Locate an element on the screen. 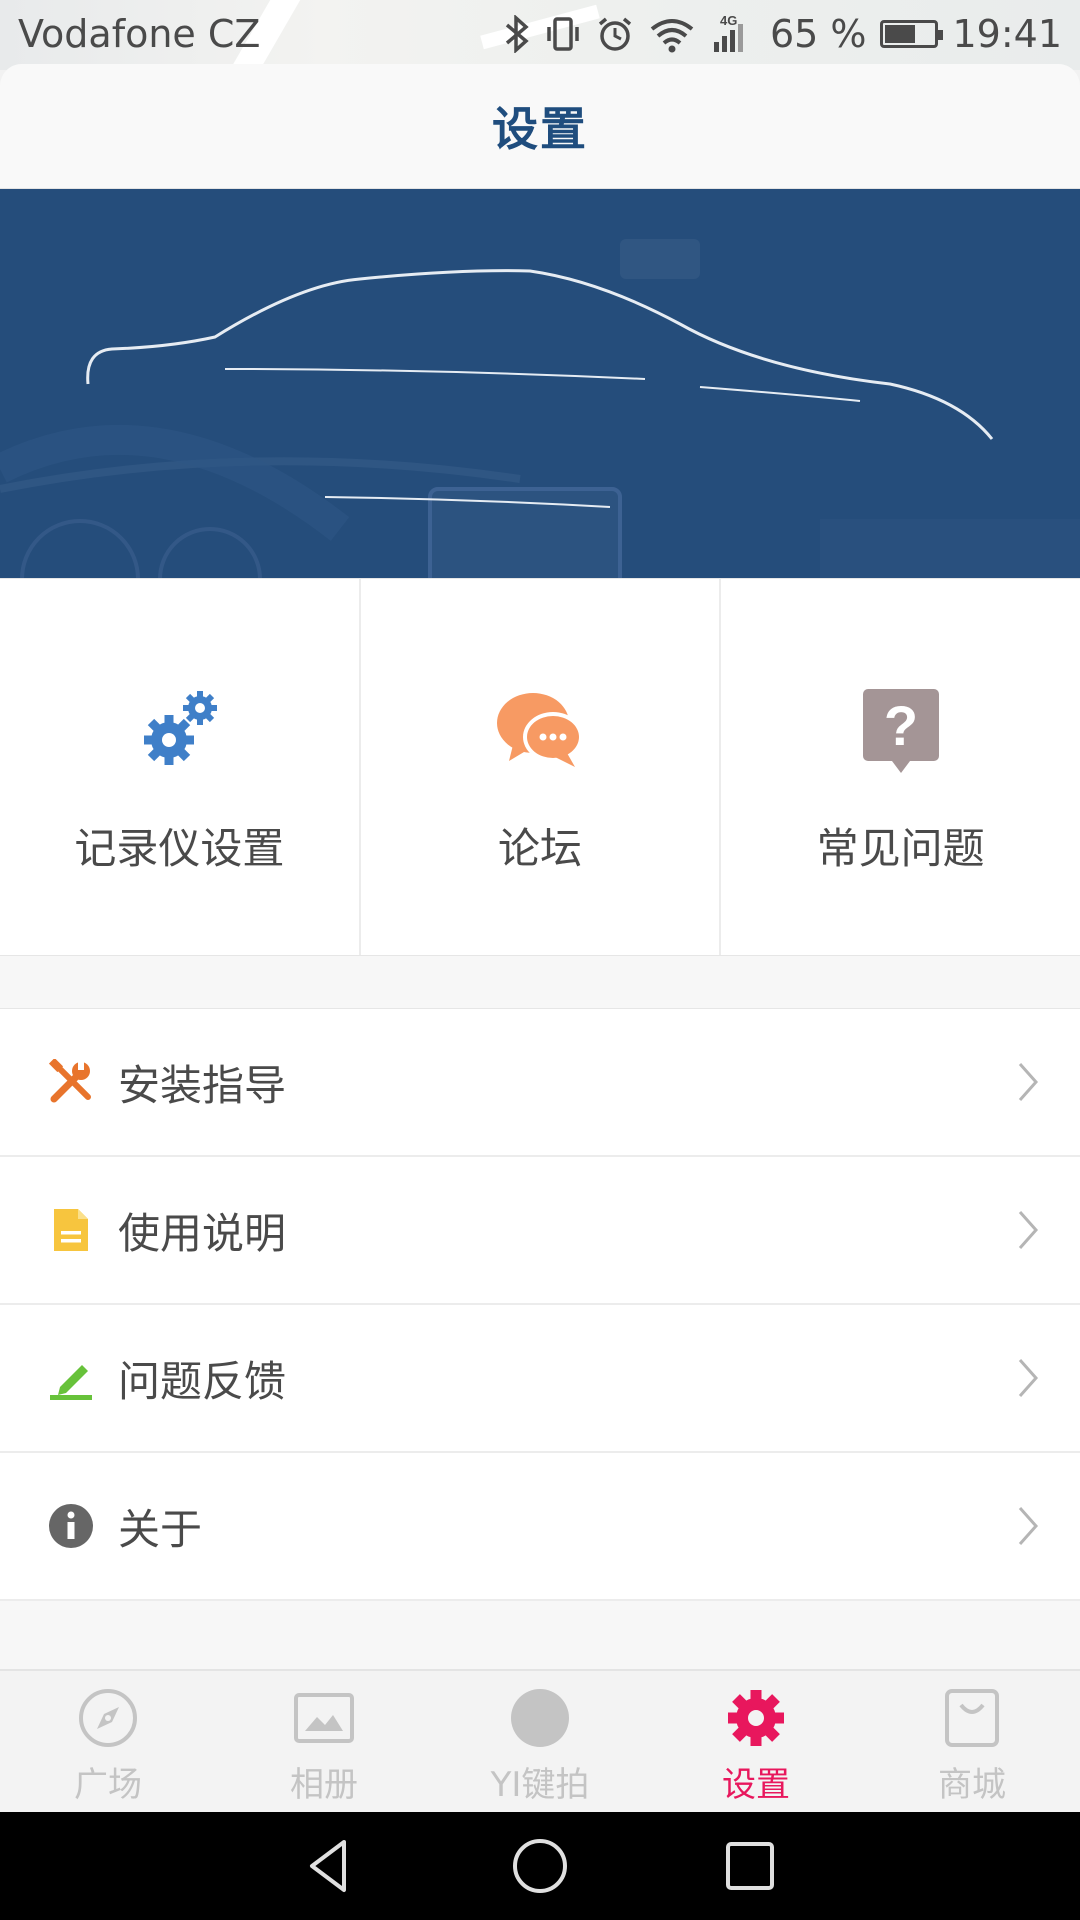 This screenshot has width=1080, height=1920. tab-yi-capture: YI键拍 is located at coordinates (540, 1742).